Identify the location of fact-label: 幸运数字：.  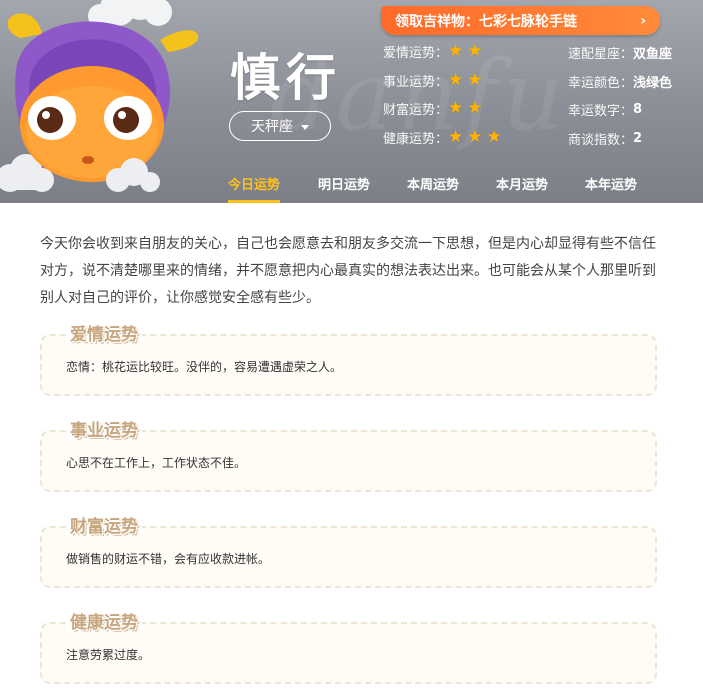
(601, 111).